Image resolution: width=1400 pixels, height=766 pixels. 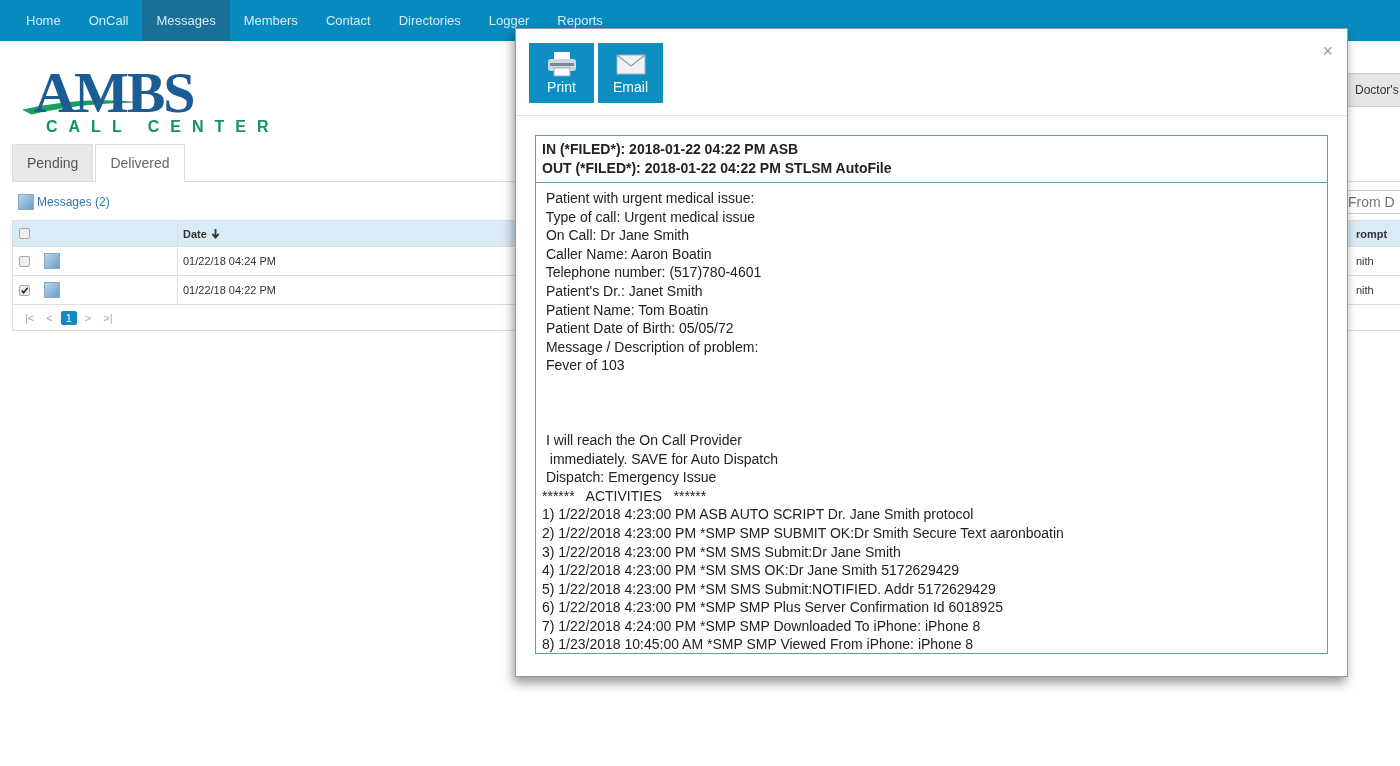 I want to click on message-line: 1) 1/22/2018 4:23:00 PM ASB AUTO SCRIPT Dr. Jane Smith protocol, so click(x=758, y=514).